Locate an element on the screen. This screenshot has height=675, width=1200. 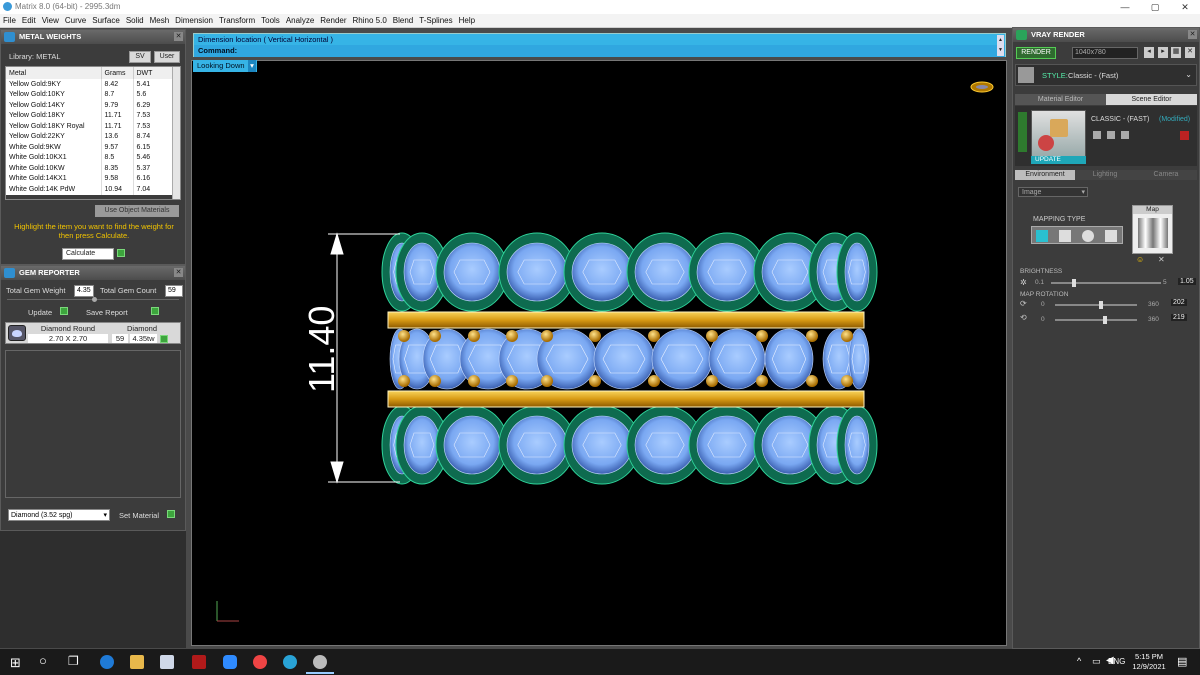
environment-mode-select: Image ▾ is located at coordinates (1053, 192).